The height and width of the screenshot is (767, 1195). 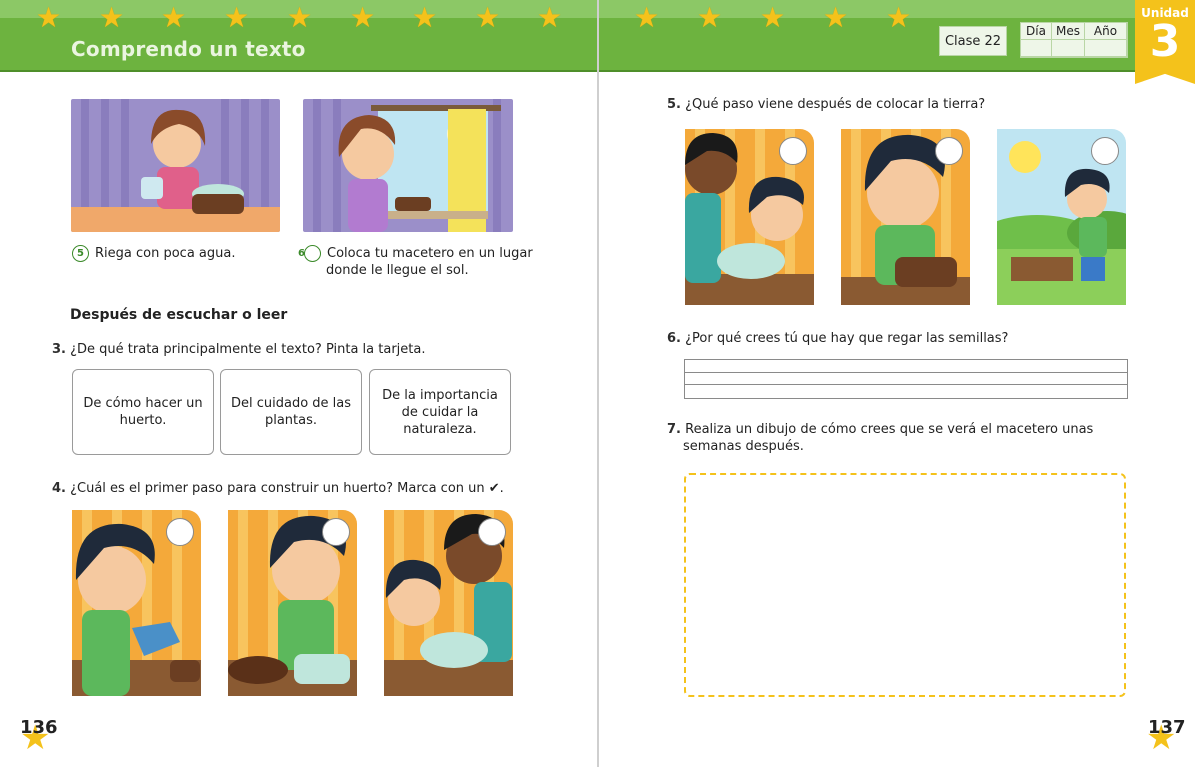 I want to click on section-title: Después de escuchar o leer, so click(x=179, y=315).